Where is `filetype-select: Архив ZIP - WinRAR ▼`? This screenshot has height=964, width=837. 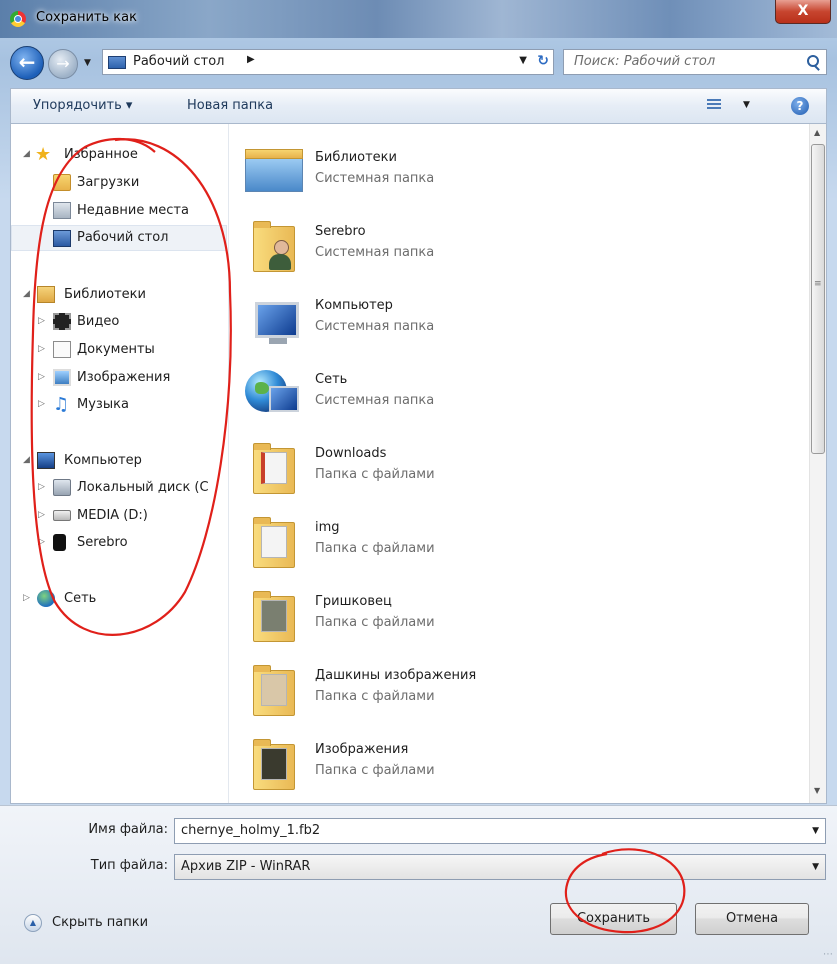 filetype-select: Архив ZIP - WinRAR ▼ is located at coordinates (500, 867).